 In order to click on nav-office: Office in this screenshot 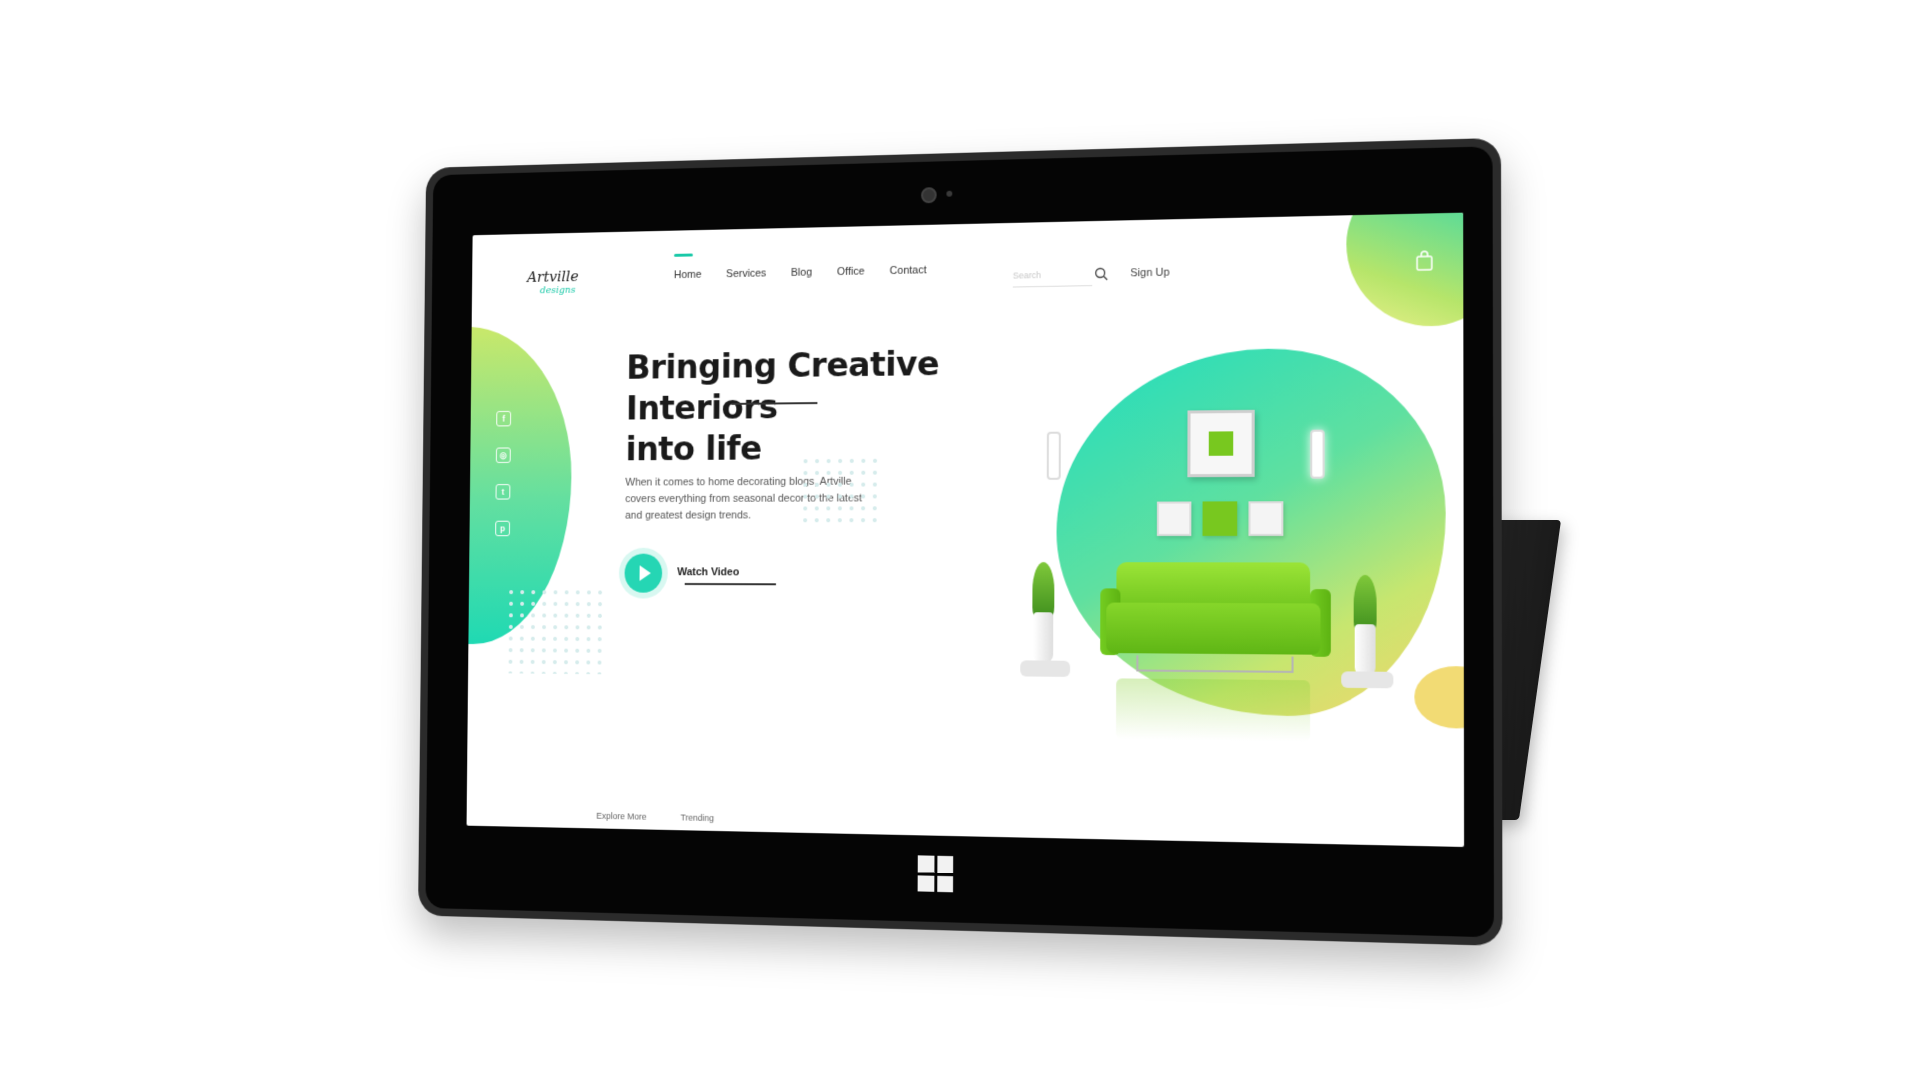, I will do `click(851, 272)`.